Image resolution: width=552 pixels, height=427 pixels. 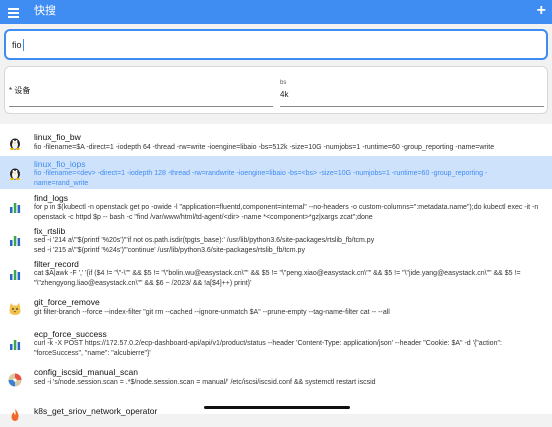 What do you see at coordinates (283, 83) in the screenshot?
I see `bs-label: bs` at bounding box center [283, 83].